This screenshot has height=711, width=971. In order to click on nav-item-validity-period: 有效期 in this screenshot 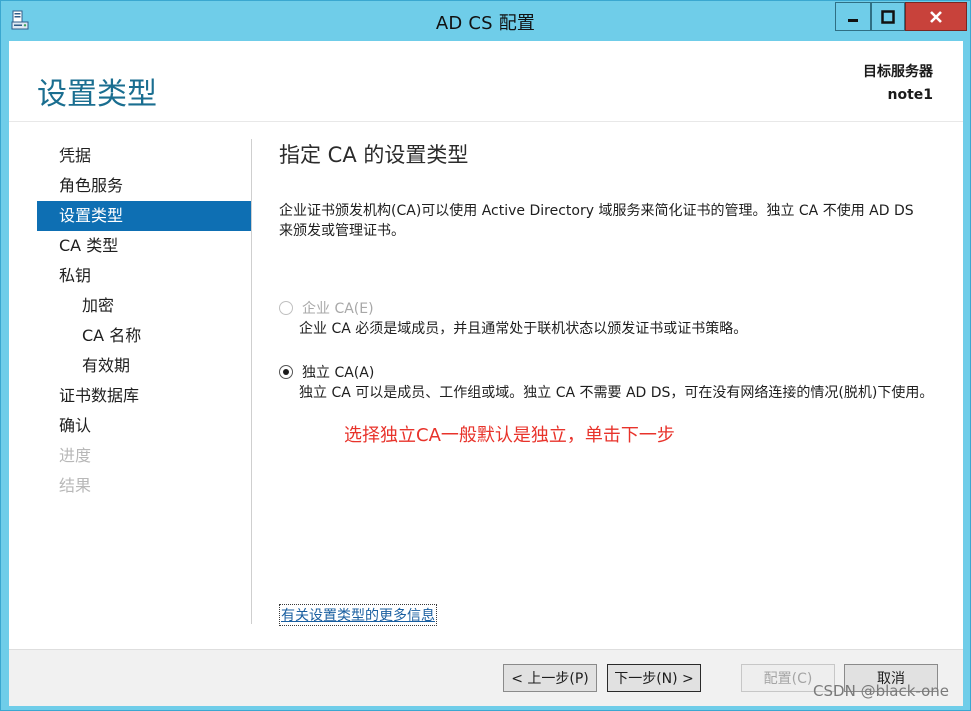, I will do `click(144, 366)`.